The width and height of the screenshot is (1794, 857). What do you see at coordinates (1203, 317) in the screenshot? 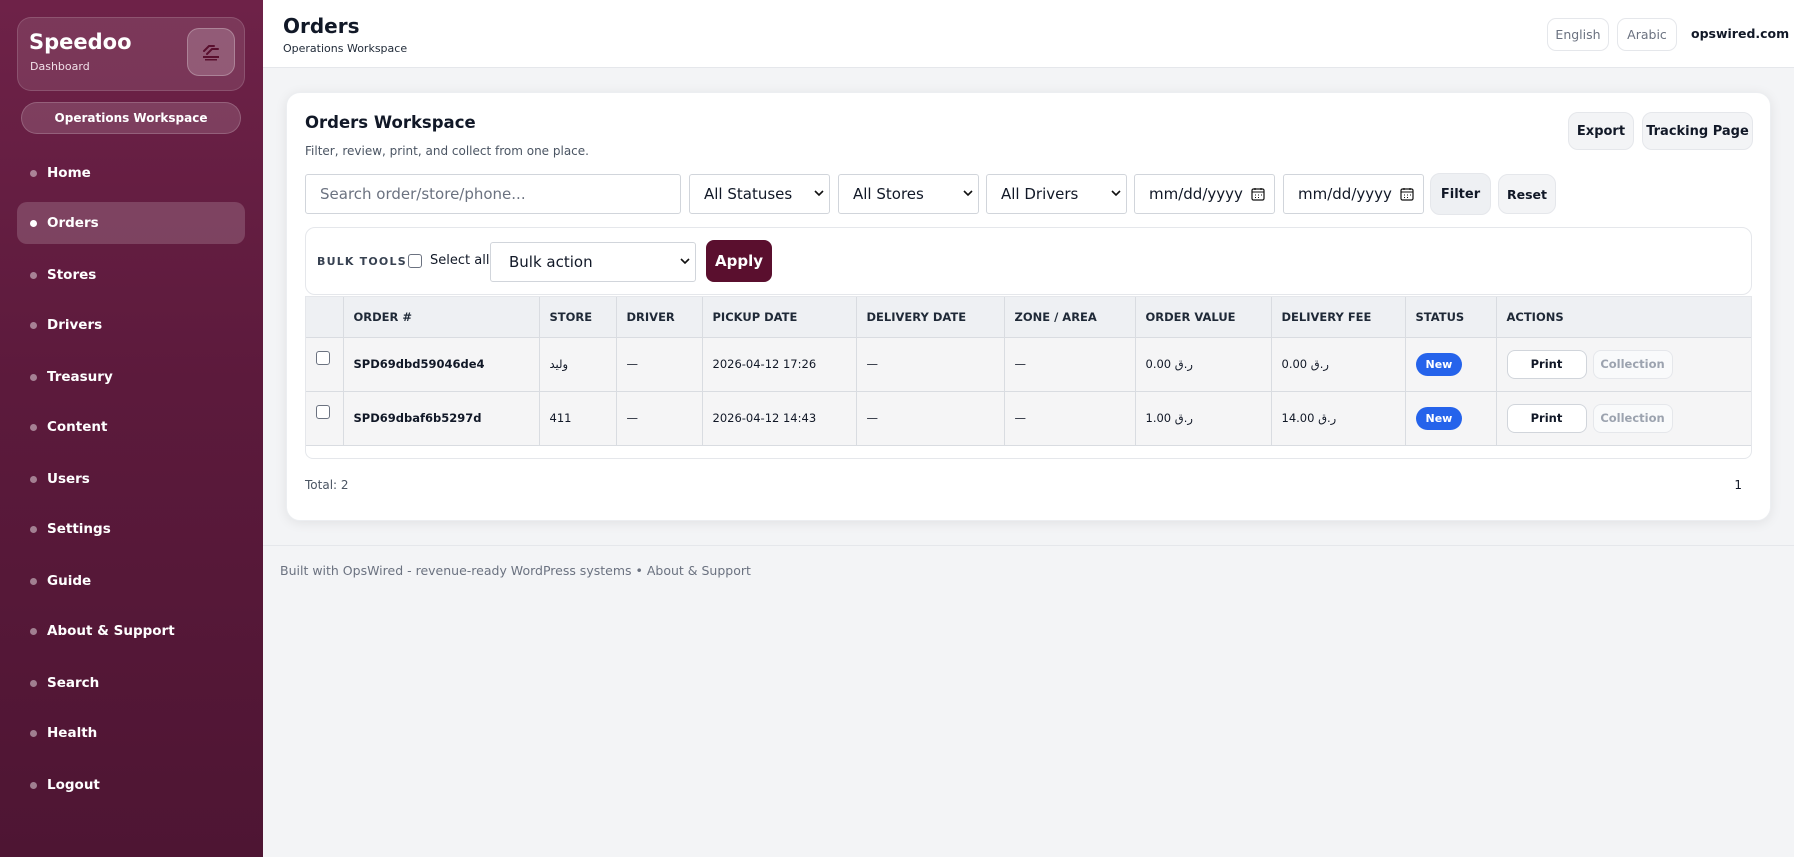
I see `column-header: ORDER VALUE` at bounding box center [1203, 317].